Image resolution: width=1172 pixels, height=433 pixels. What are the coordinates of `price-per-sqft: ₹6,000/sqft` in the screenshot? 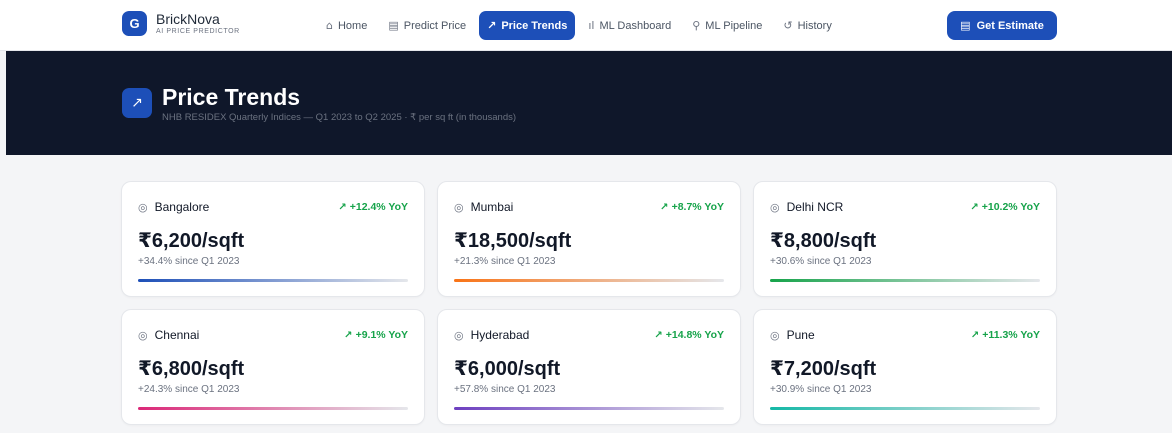 It's located at (507, 369).